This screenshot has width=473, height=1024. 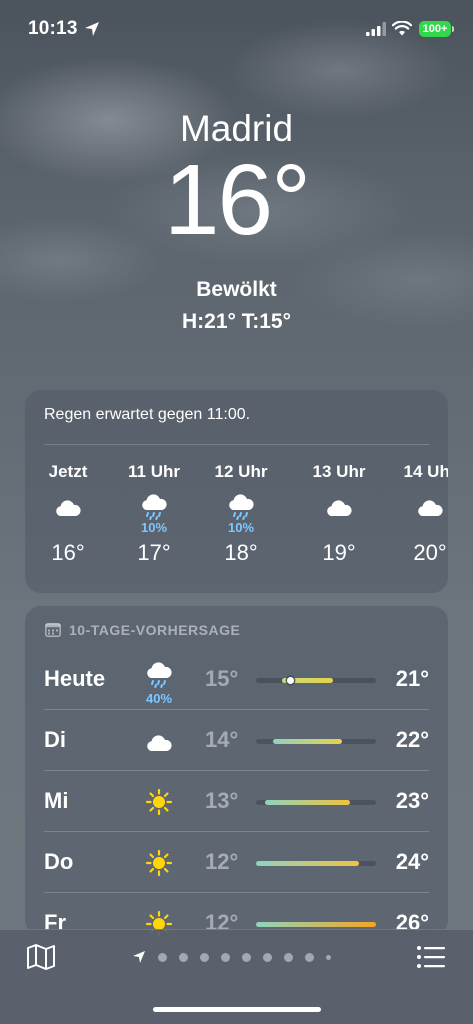 I want to click on ten-day-title: 10-TAGE-VORHERSAGE, so click(x=155, y=630).